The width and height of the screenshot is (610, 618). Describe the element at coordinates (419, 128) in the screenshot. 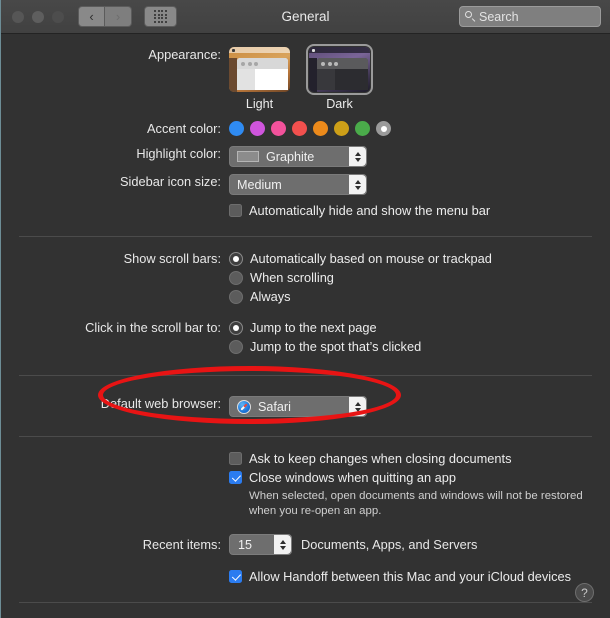

I see `accent-color-swatches` at that location.